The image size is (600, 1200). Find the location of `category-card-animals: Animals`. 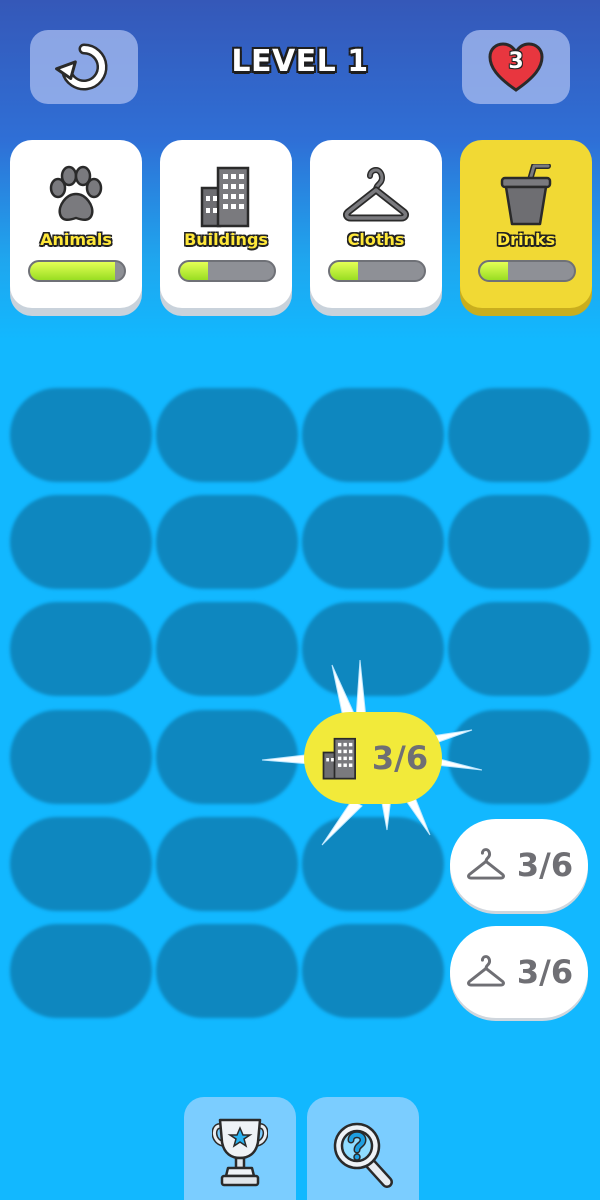

category-card-animals: Animals is located at coordinates (76, 224).